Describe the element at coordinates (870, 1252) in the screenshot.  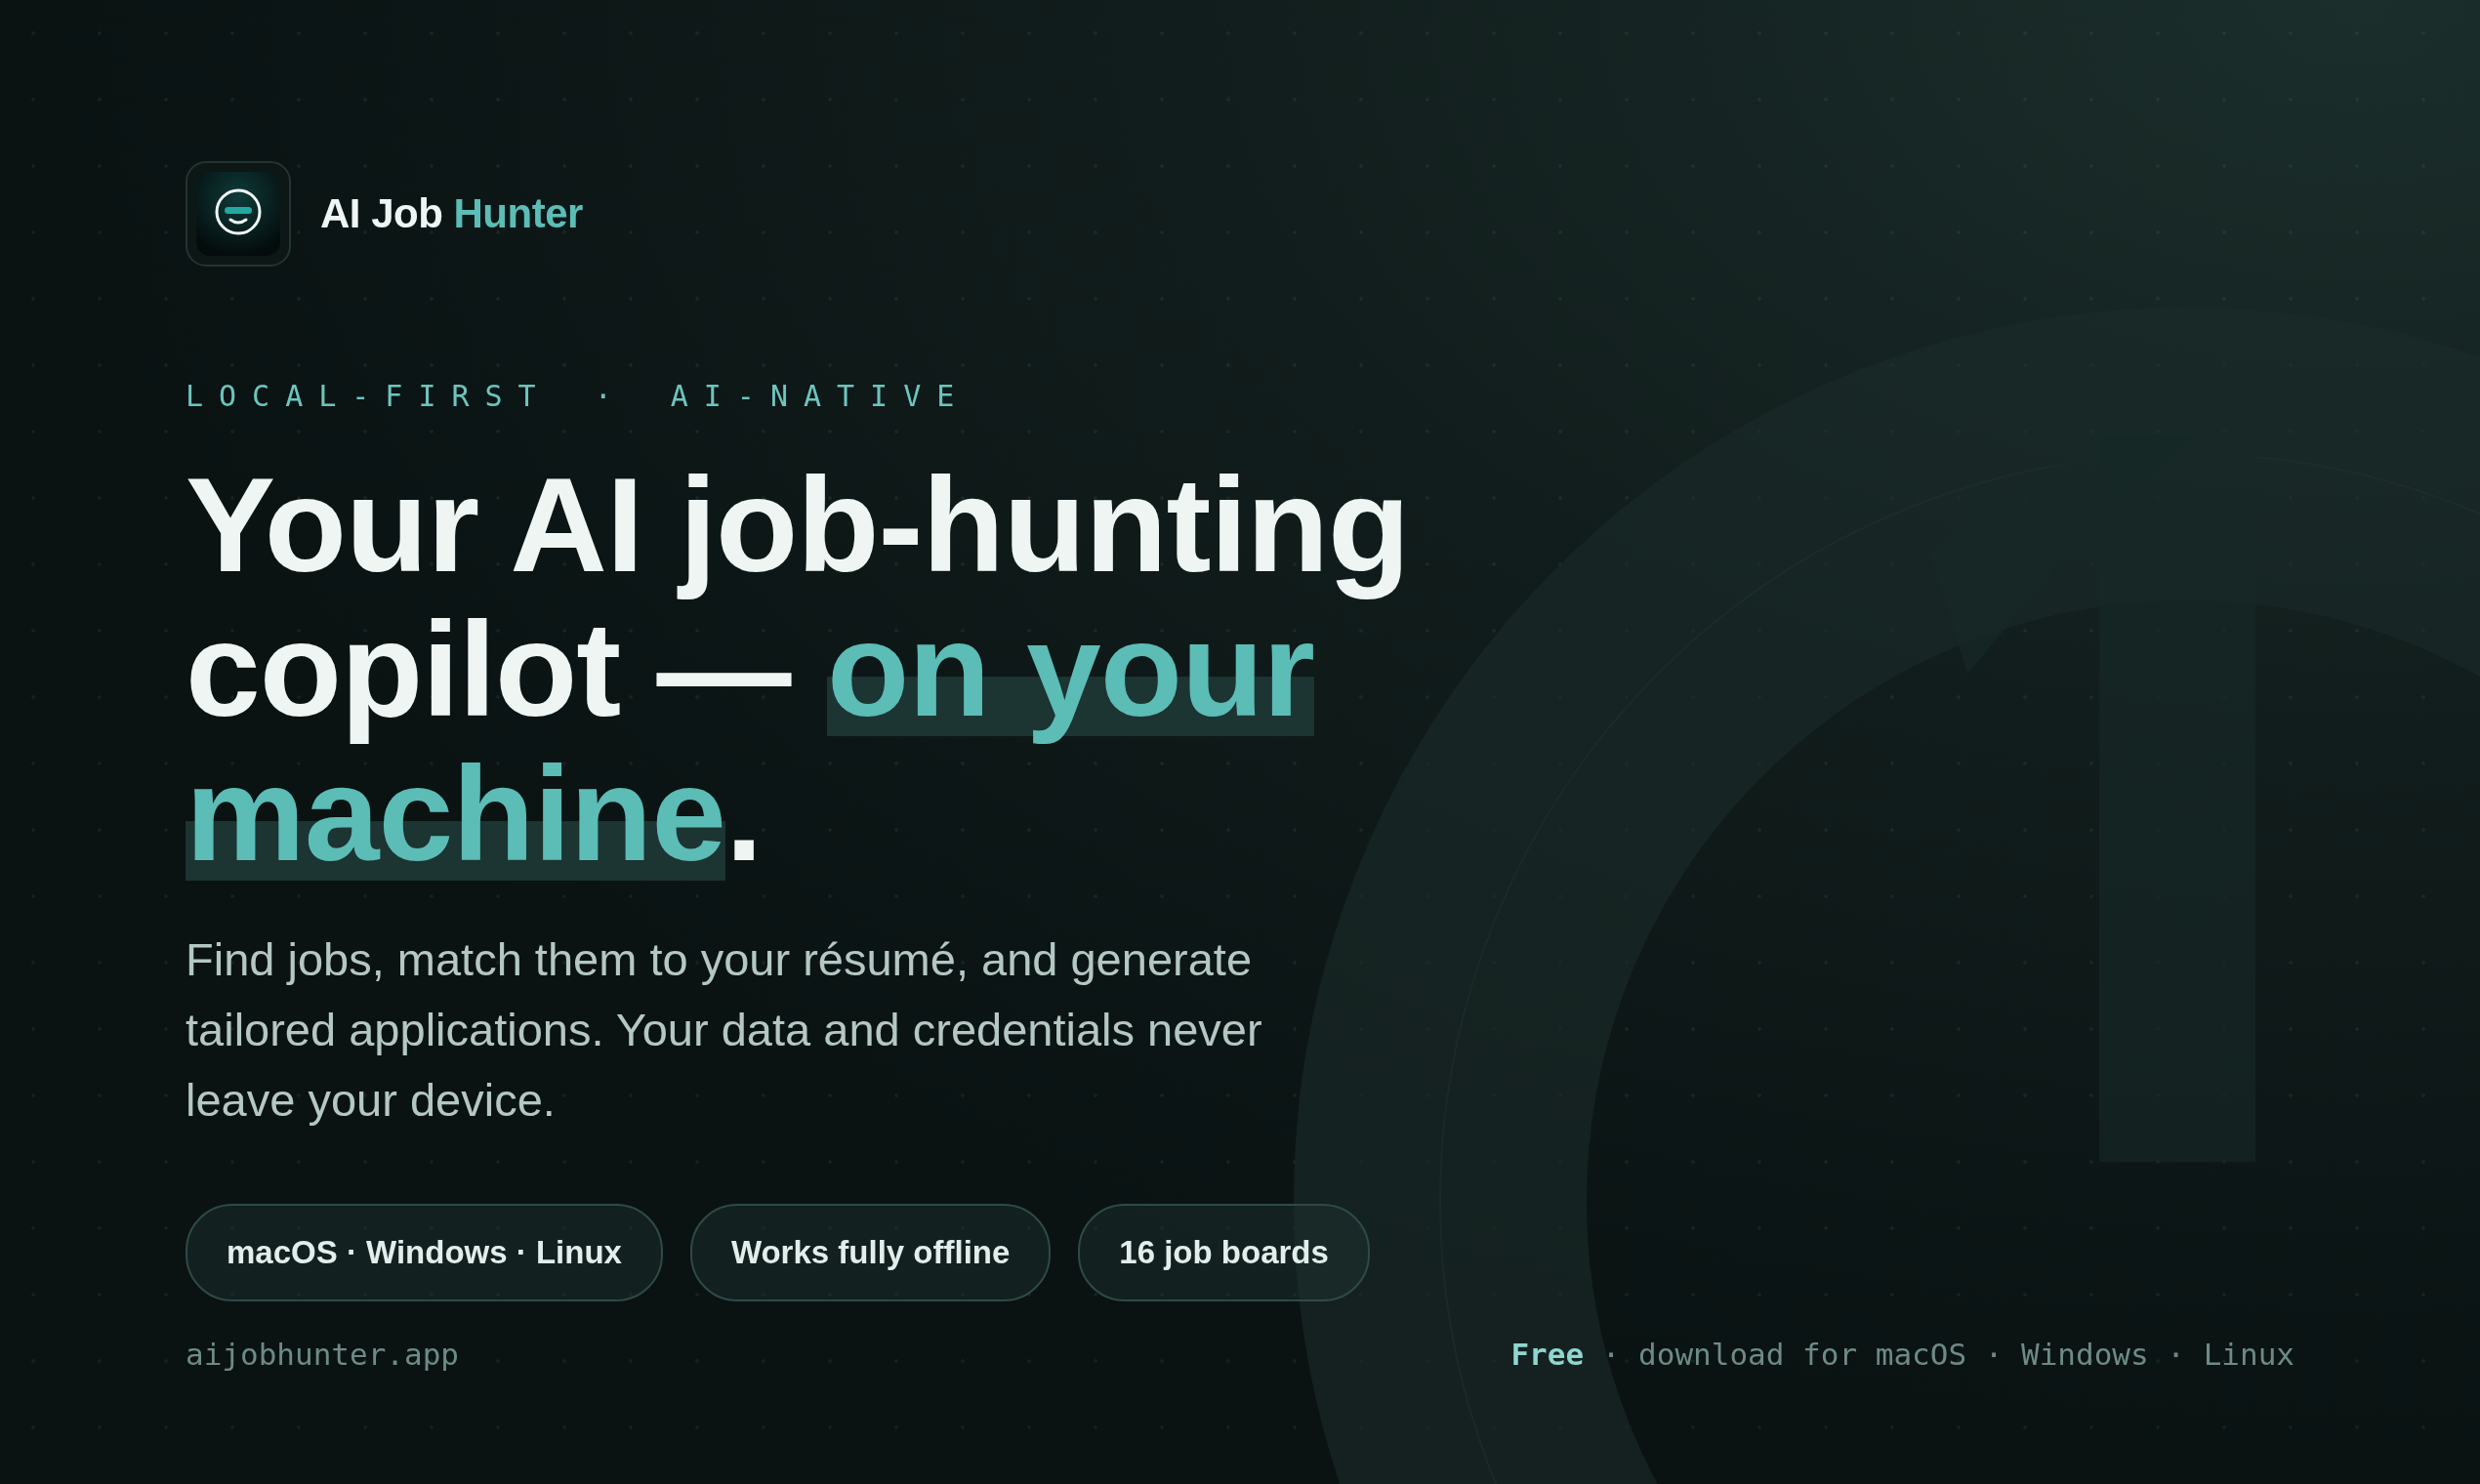
I see `feature-pill: Works fully offline` at that location.